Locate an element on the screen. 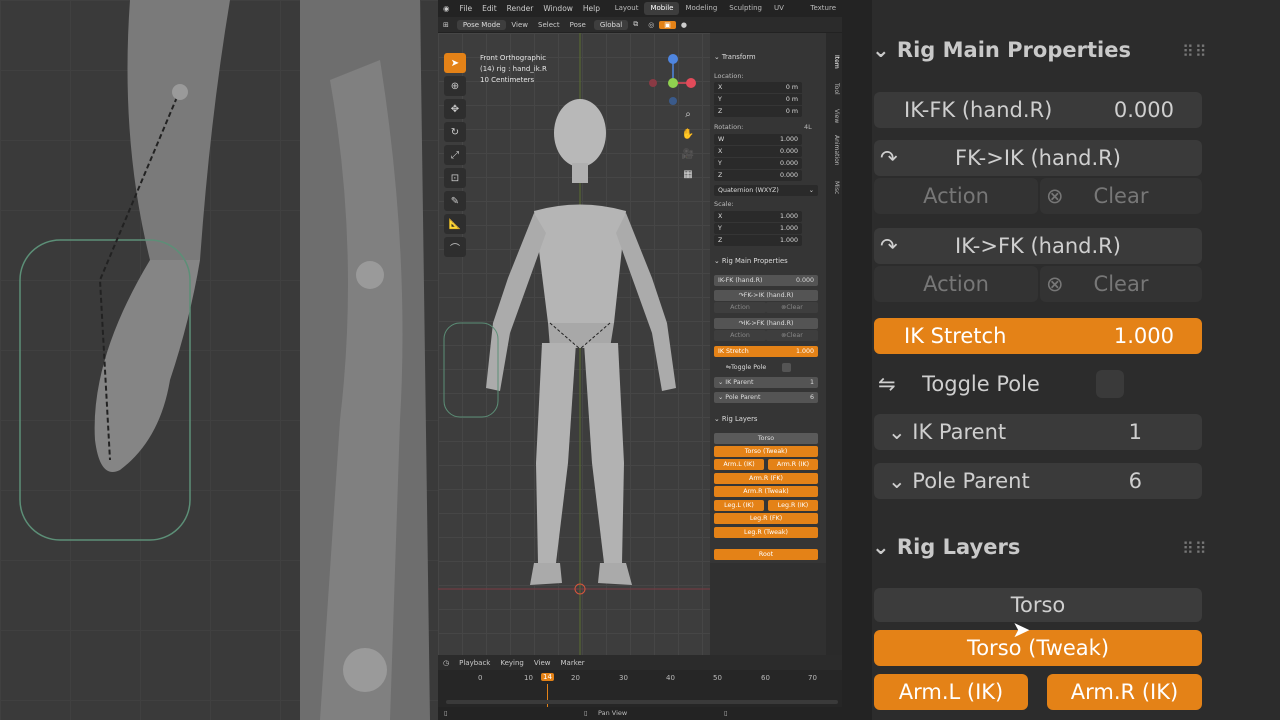 The image size is (1280, 720). editor-type-icon: ⊞ is located at coordinates (446, 25).